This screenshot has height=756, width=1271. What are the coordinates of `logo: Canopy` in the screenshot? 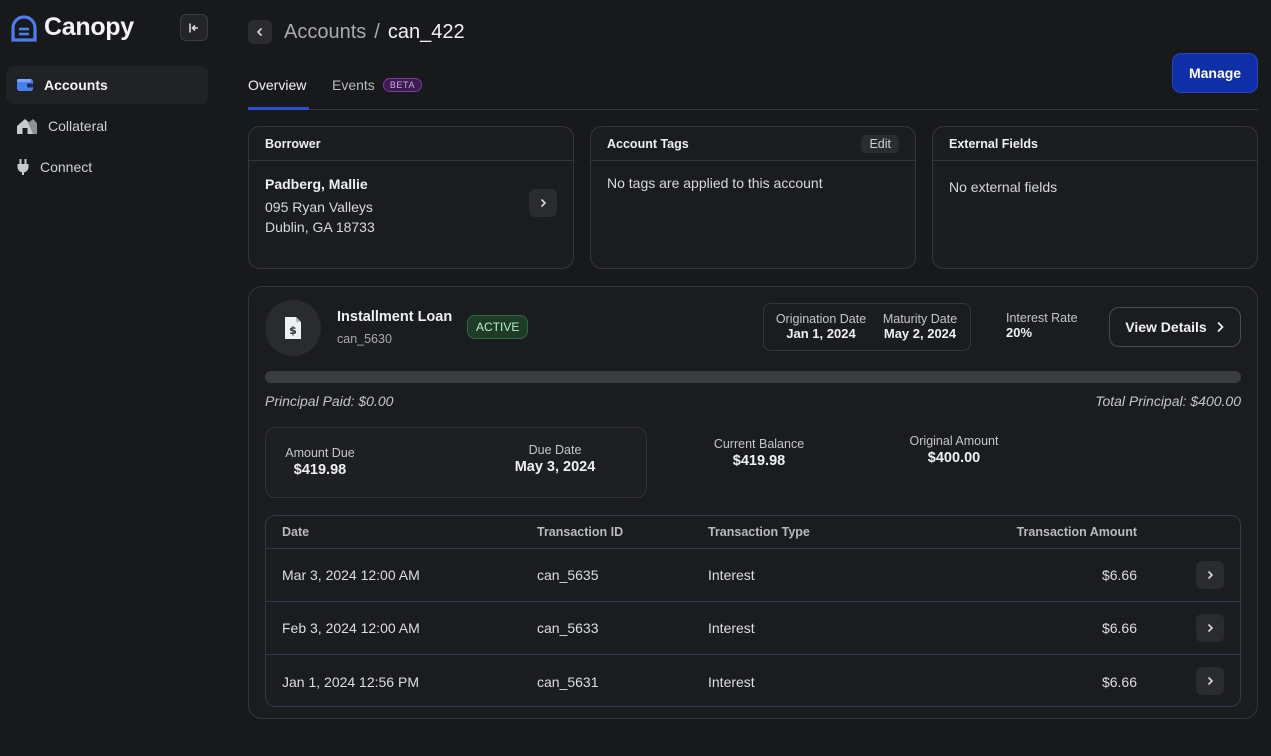 It's located at (72, 27).